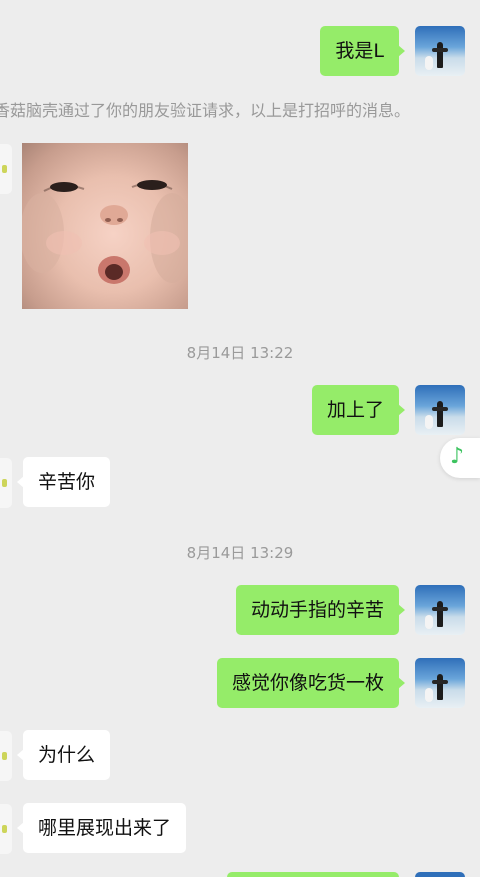 The height and width of the screenshot is (877, 480). I want to click on incoming-message-bubble: 哪里展现出来了, so click(101, 828).